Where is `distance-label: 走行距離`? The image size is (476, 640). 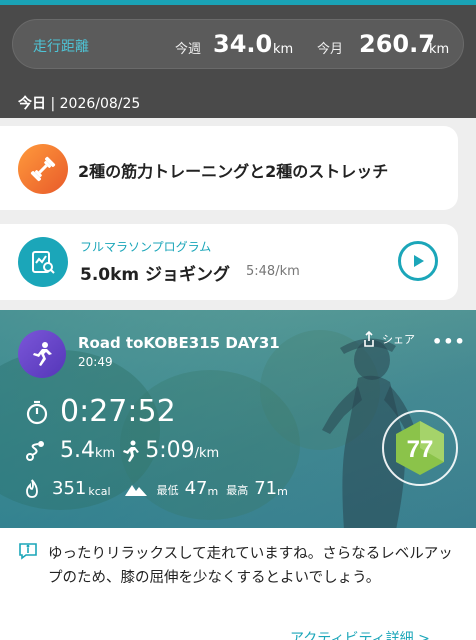
distance-label: 走行距離 is located at coordinates (61, 47).